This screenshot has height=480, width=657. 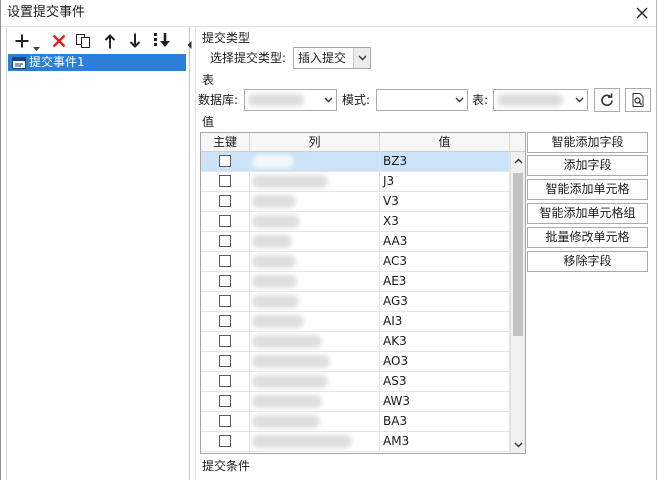 I want to click on delete-icon, so click(x=59, y=41).